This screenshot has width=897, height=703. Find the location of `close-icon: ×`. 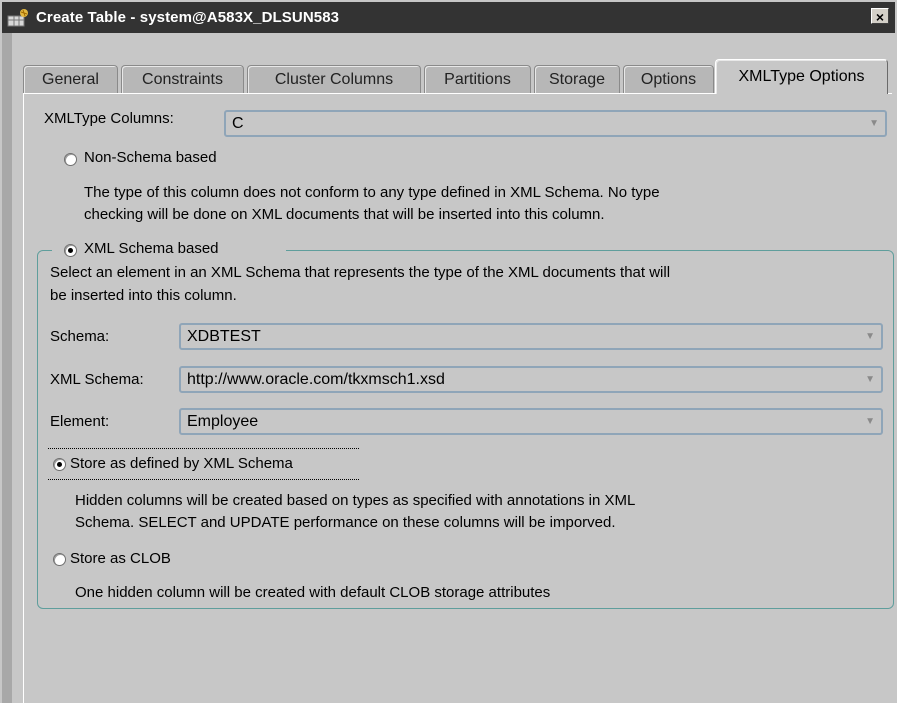

close-icon: × is located at coordinates (880, 17).